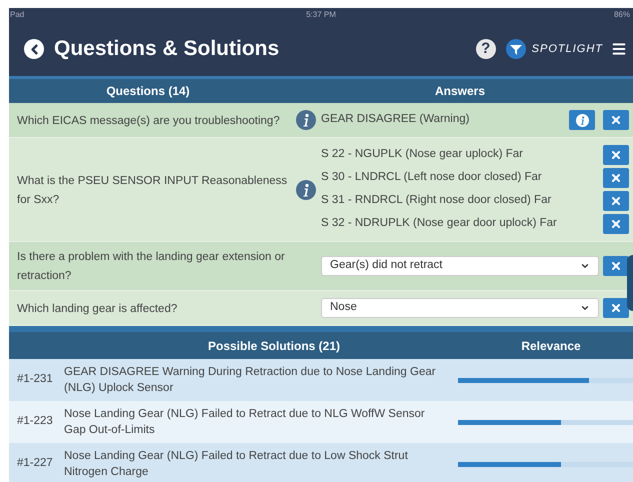 The width and height of the screenshot is (633, 482). I want to click on column-heading: Relevance, so click(551, 346).